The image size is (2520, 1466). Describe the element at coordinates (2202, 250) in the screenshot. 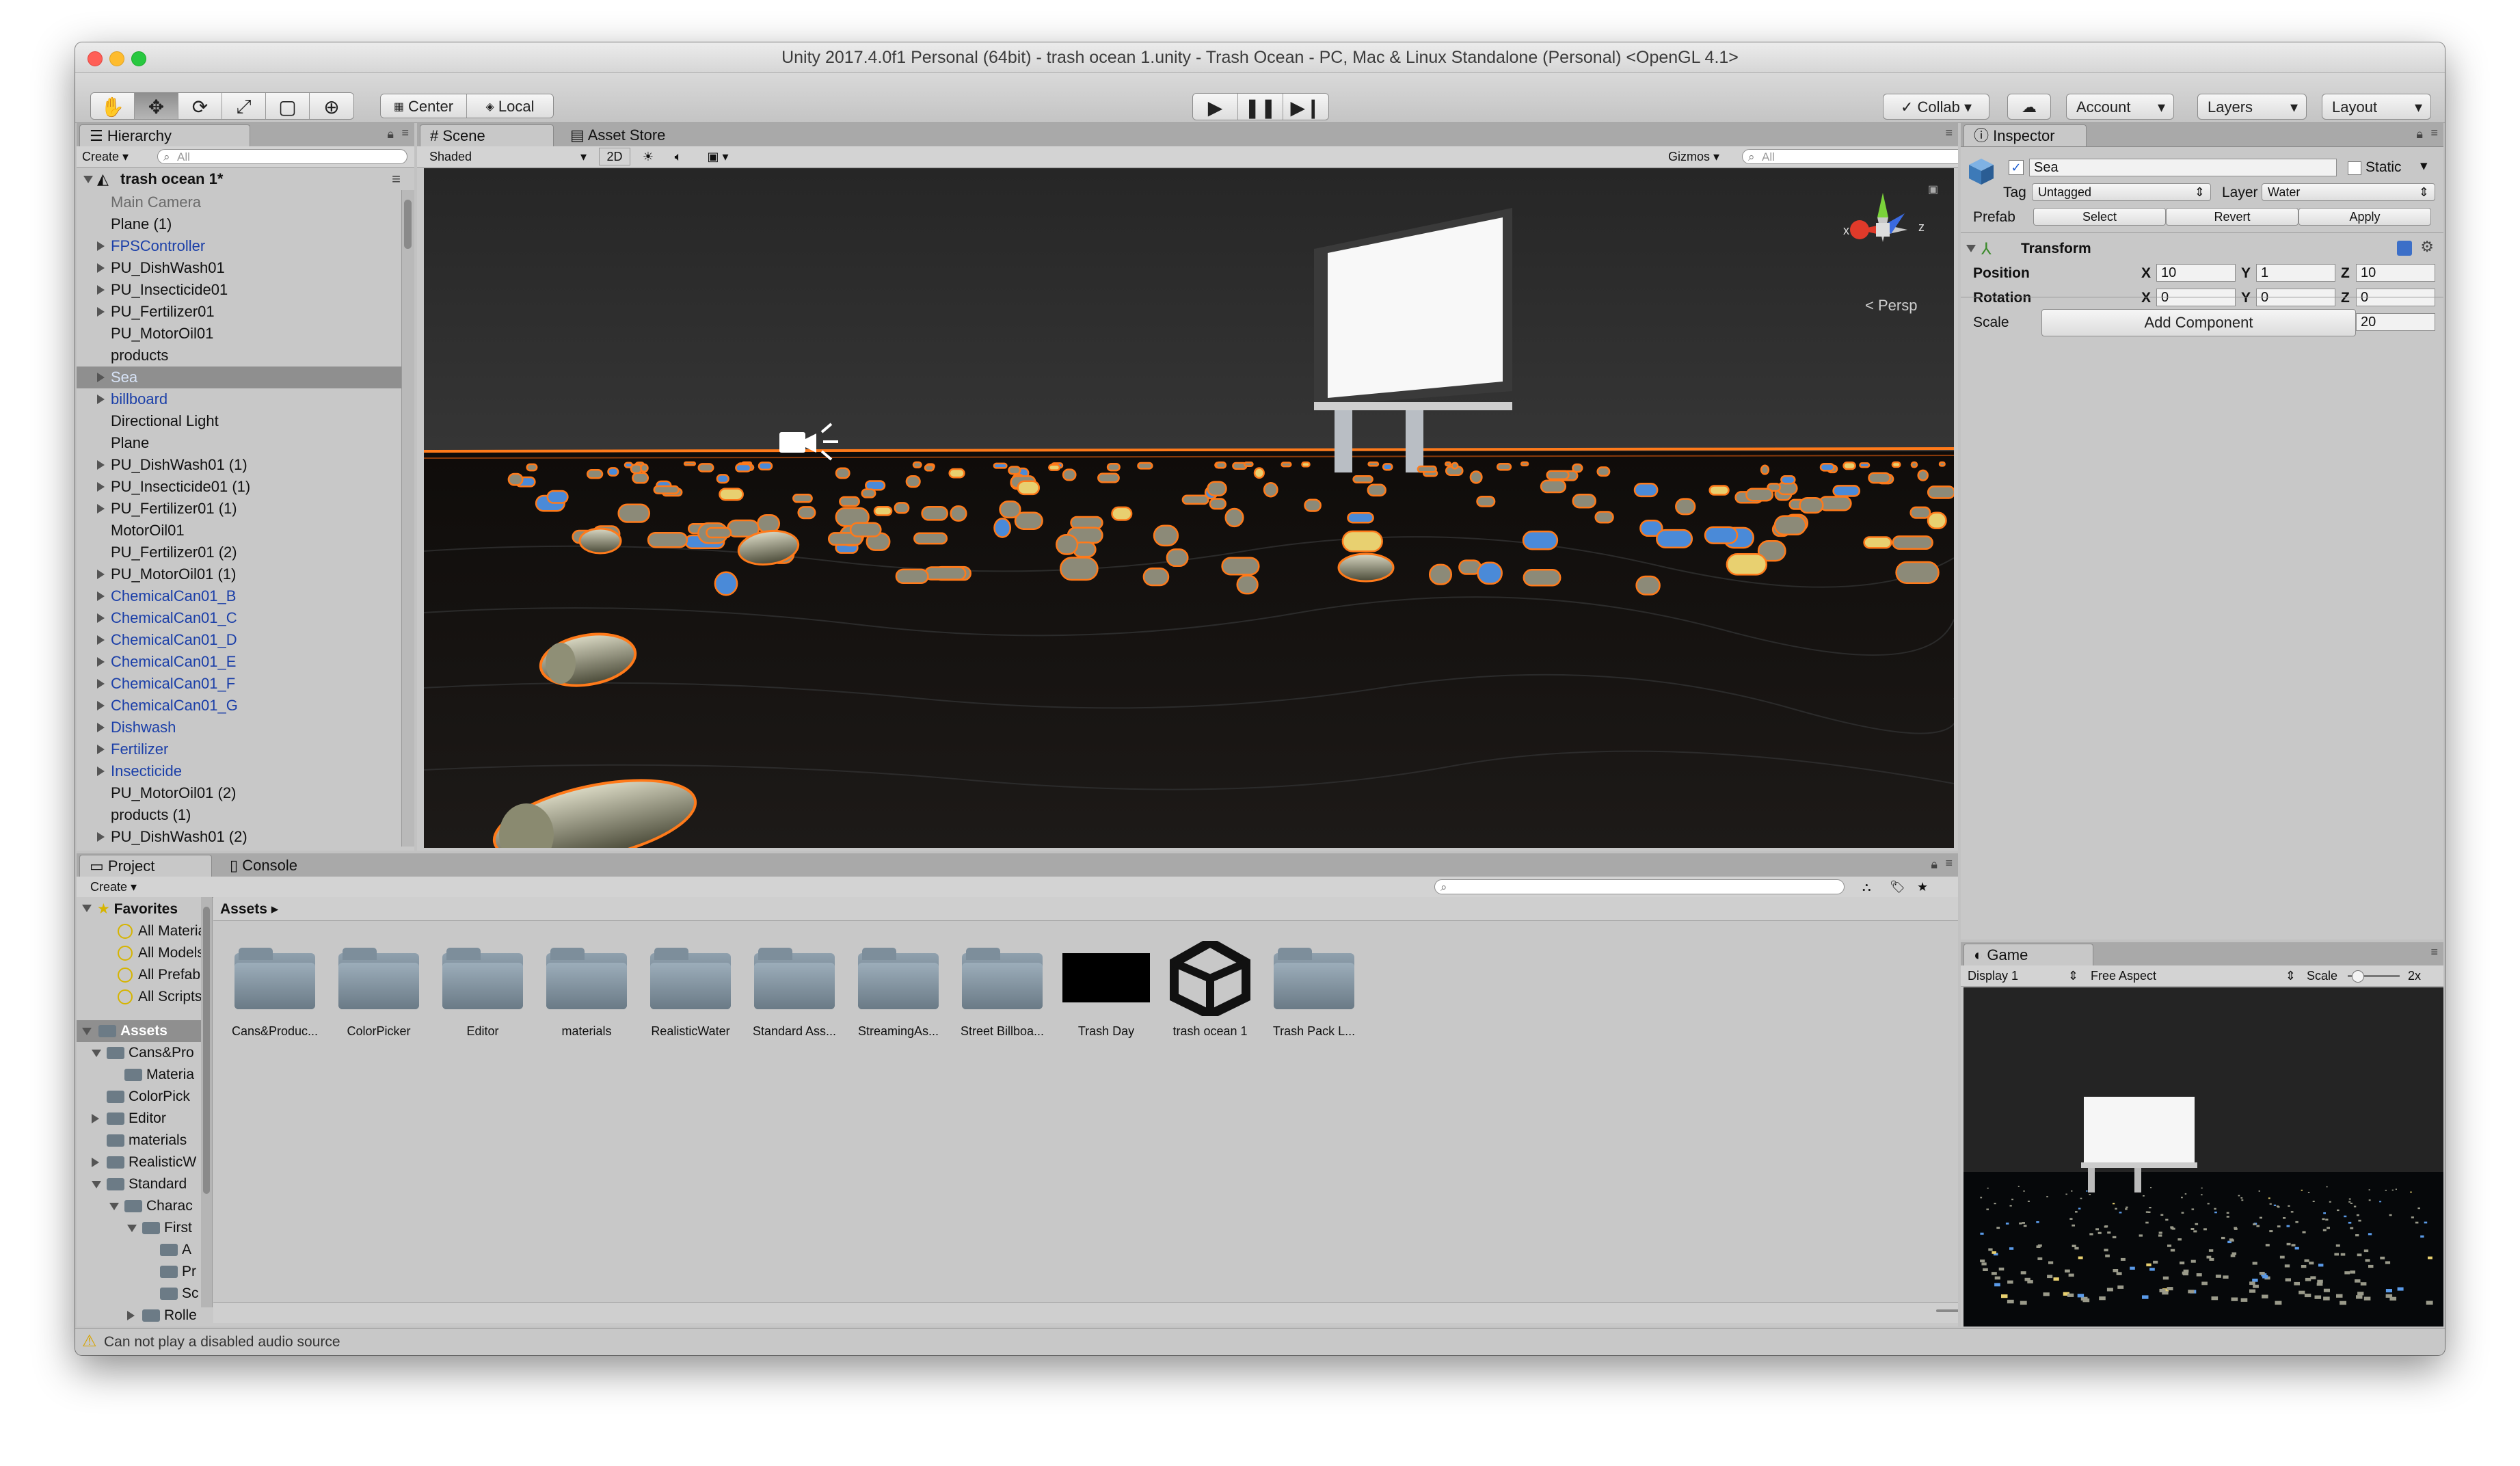

I see `transform-header: ⅄ Transform ⚙` at that location.